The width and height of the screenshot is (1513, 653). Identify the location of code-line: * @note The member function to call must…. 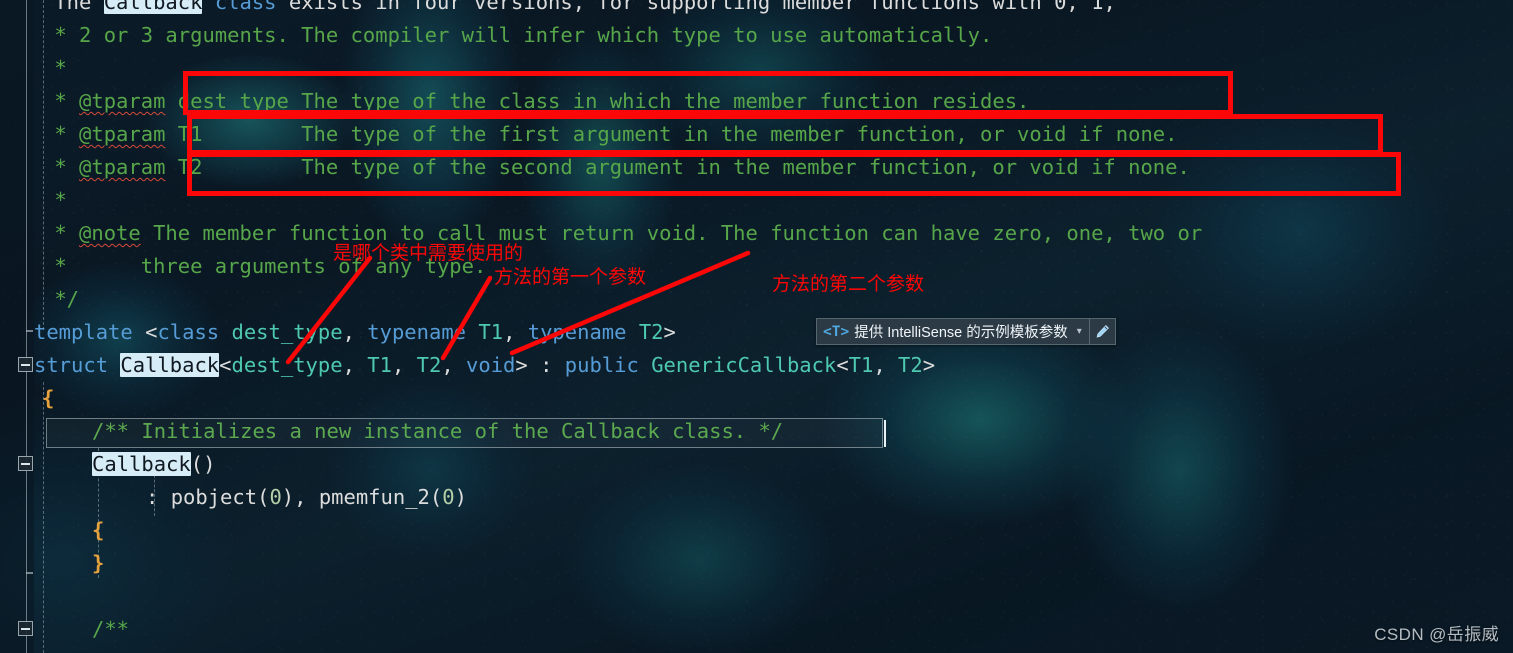
(622, 233).